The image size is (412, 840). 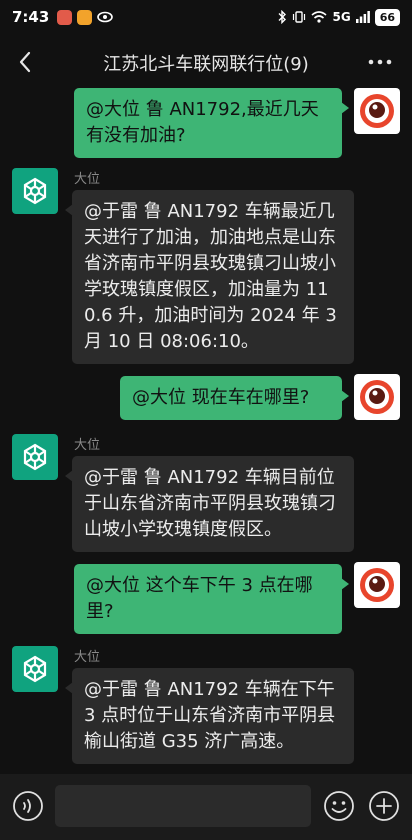 I want to click on chat-title: 江苏北斗车联网联行位(9), so click(x=206, y=64).